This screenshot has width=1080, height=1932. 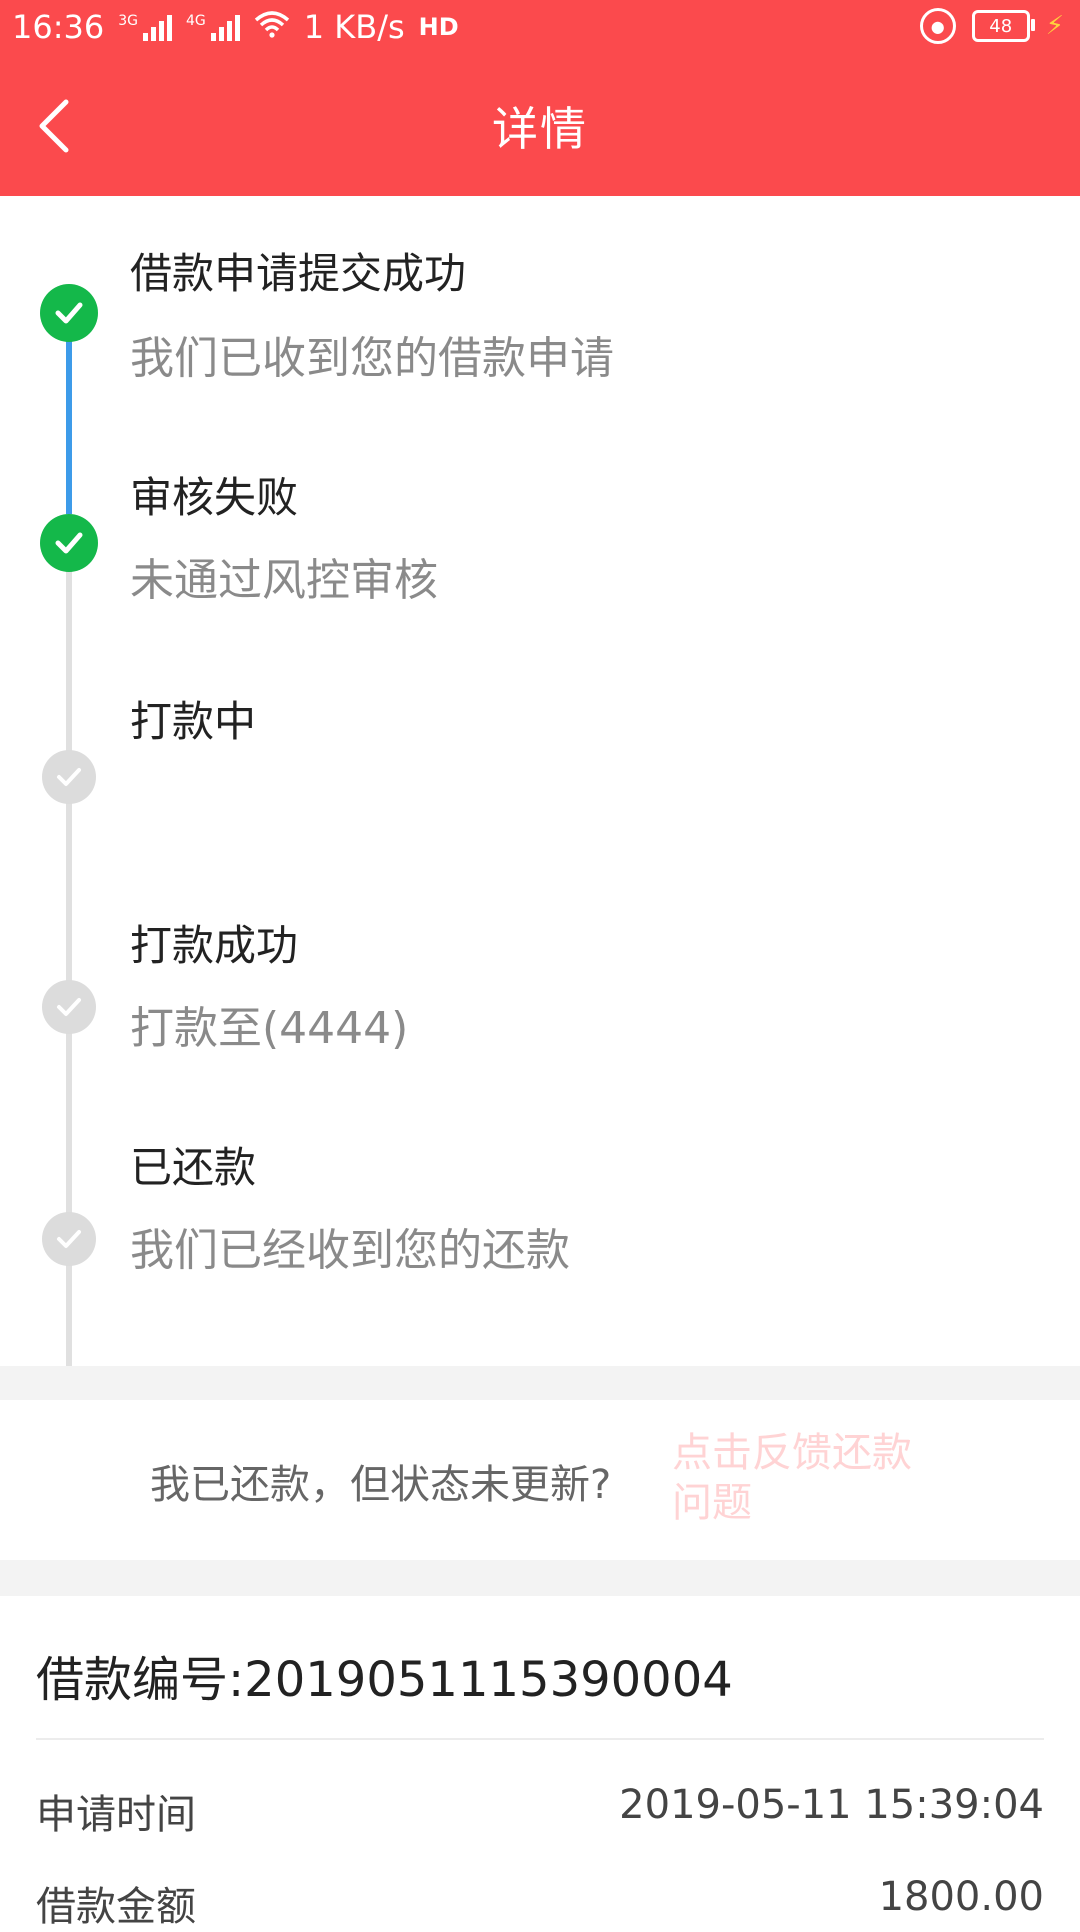 I want to click on status-bar: 16:36 3G 4G 1 KB/s HD ● 48 ⚡, so click(x=540, y=28).